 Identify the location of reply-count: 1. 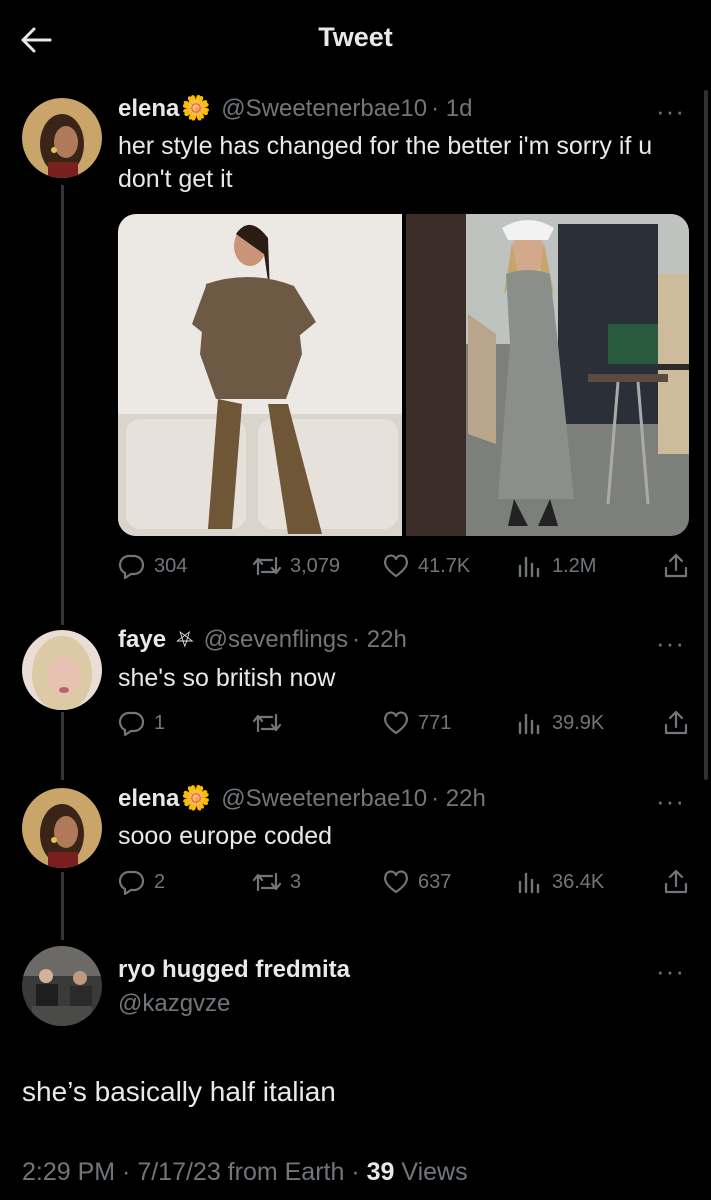
(160, 722).